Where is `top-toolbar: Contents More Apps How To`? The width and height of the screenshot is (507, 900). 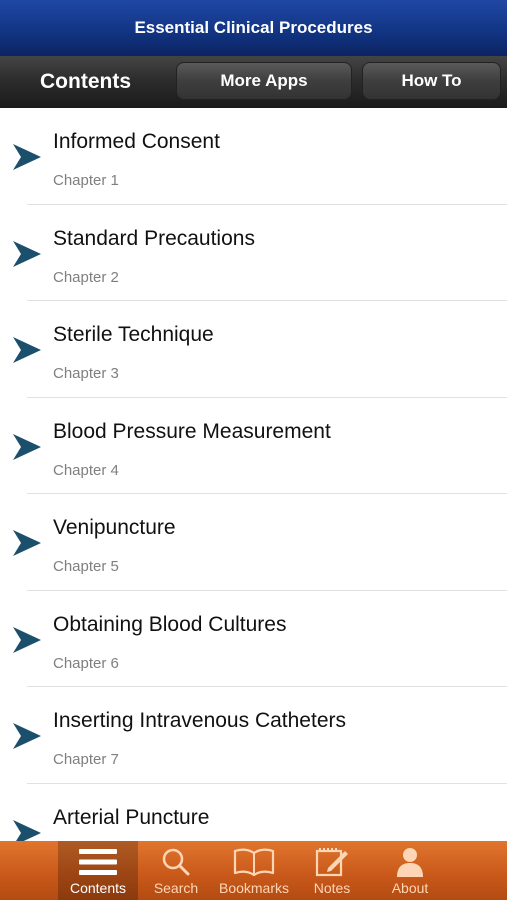
top-toolbar: Contents More Apps How To is located at coordinates (253, 82).